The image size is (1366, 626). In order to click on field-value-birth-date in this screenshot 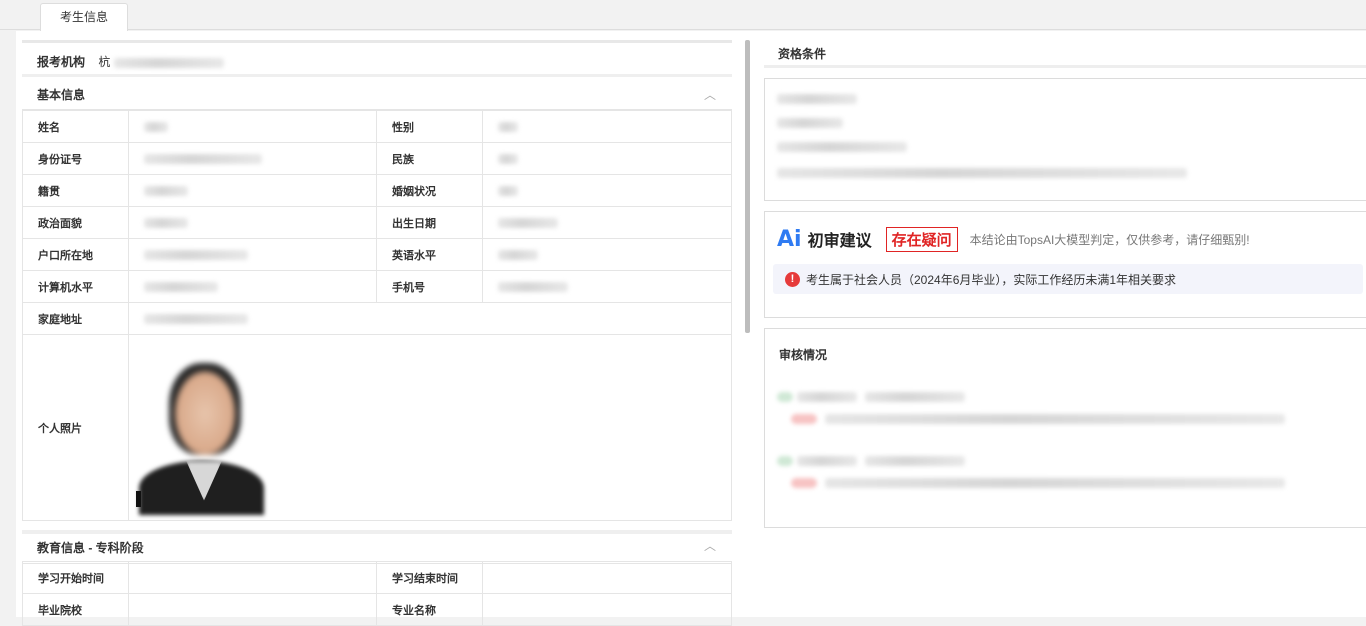, I will do `click(607, 222)`.